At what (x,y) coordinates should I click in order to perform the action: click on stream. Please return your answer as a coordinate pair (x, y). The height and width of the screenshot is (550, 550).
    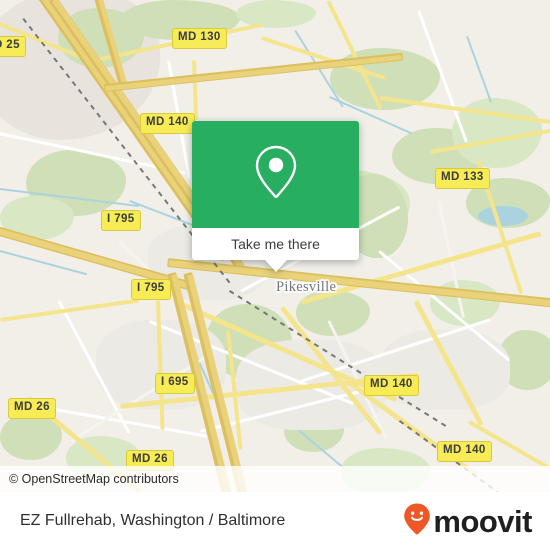
    Looking at the image, I should click on (479, 69).